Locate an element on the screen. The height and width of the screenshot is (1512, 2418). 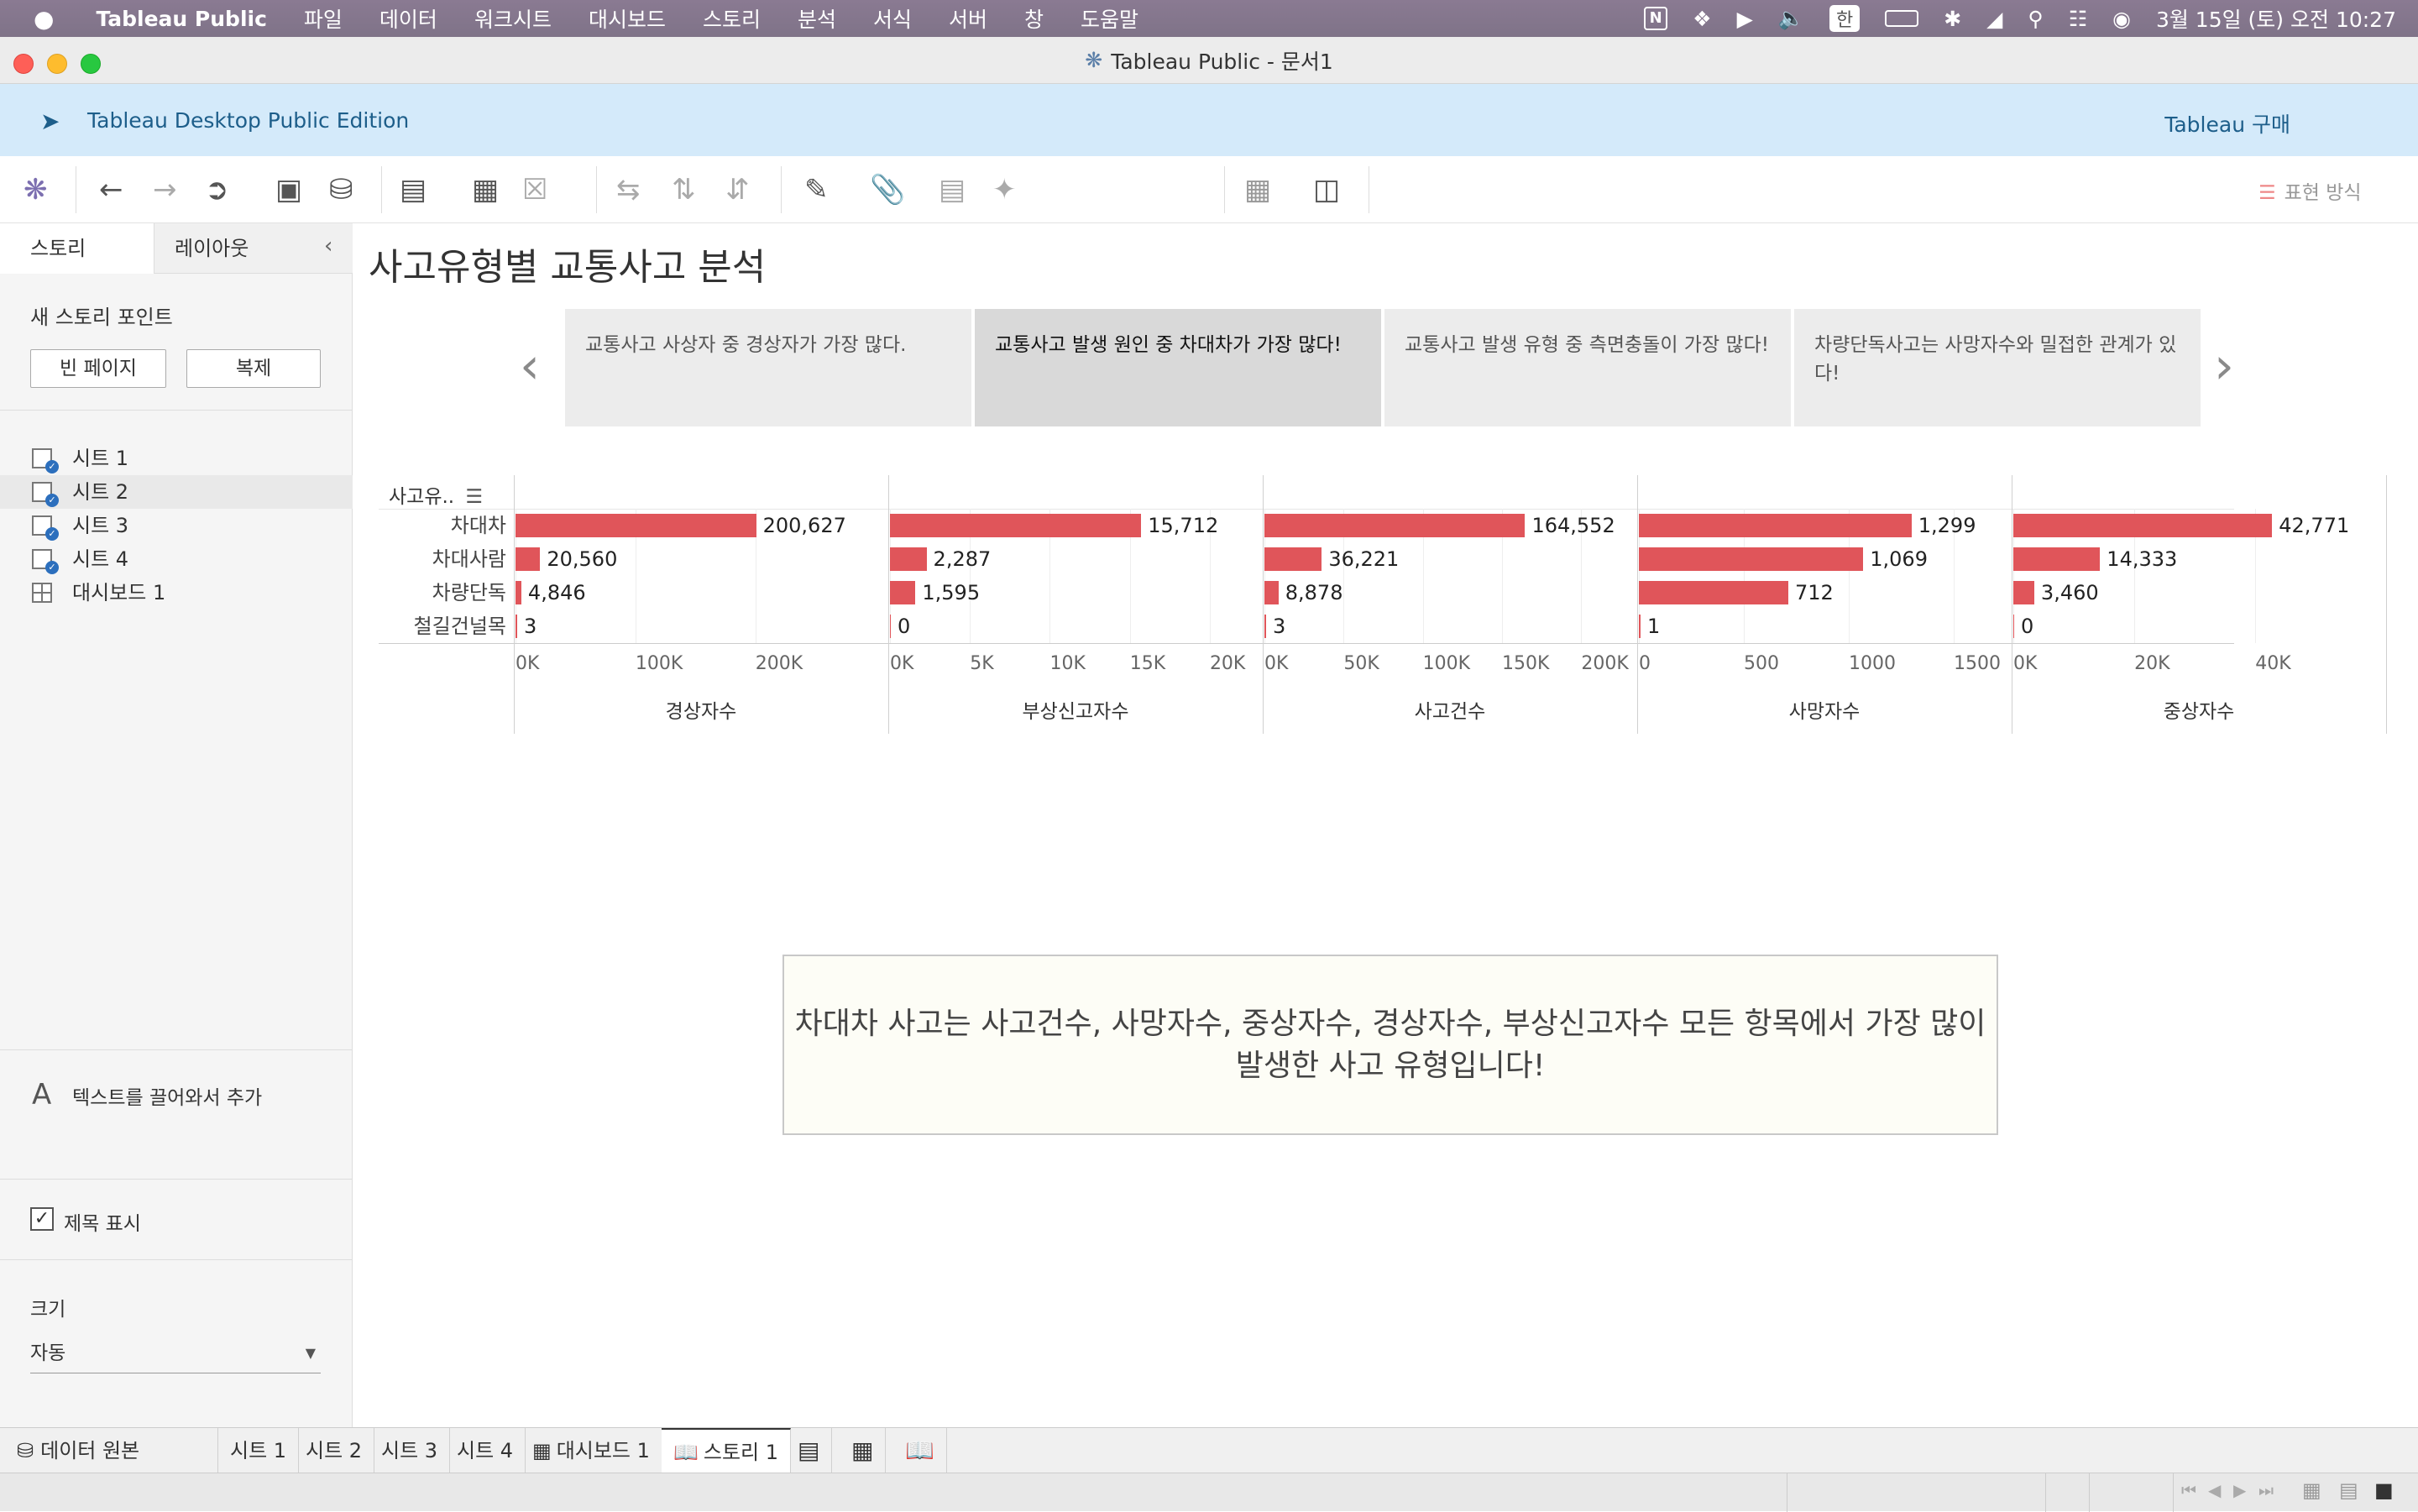
tabs-view-icon: ■ is located at coordinates (2384, 1490).